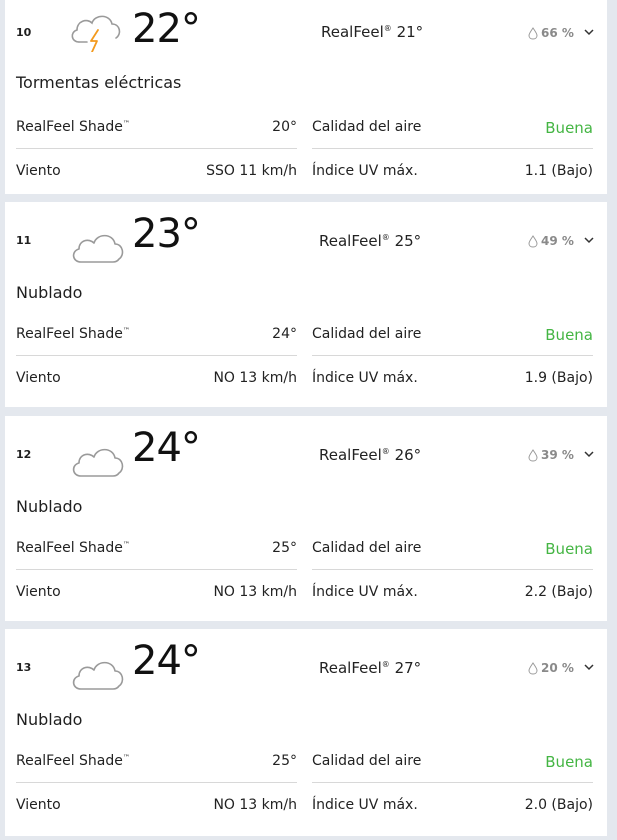  I want to click on realfeel: RealFeel® 27°, so click(370, 668).